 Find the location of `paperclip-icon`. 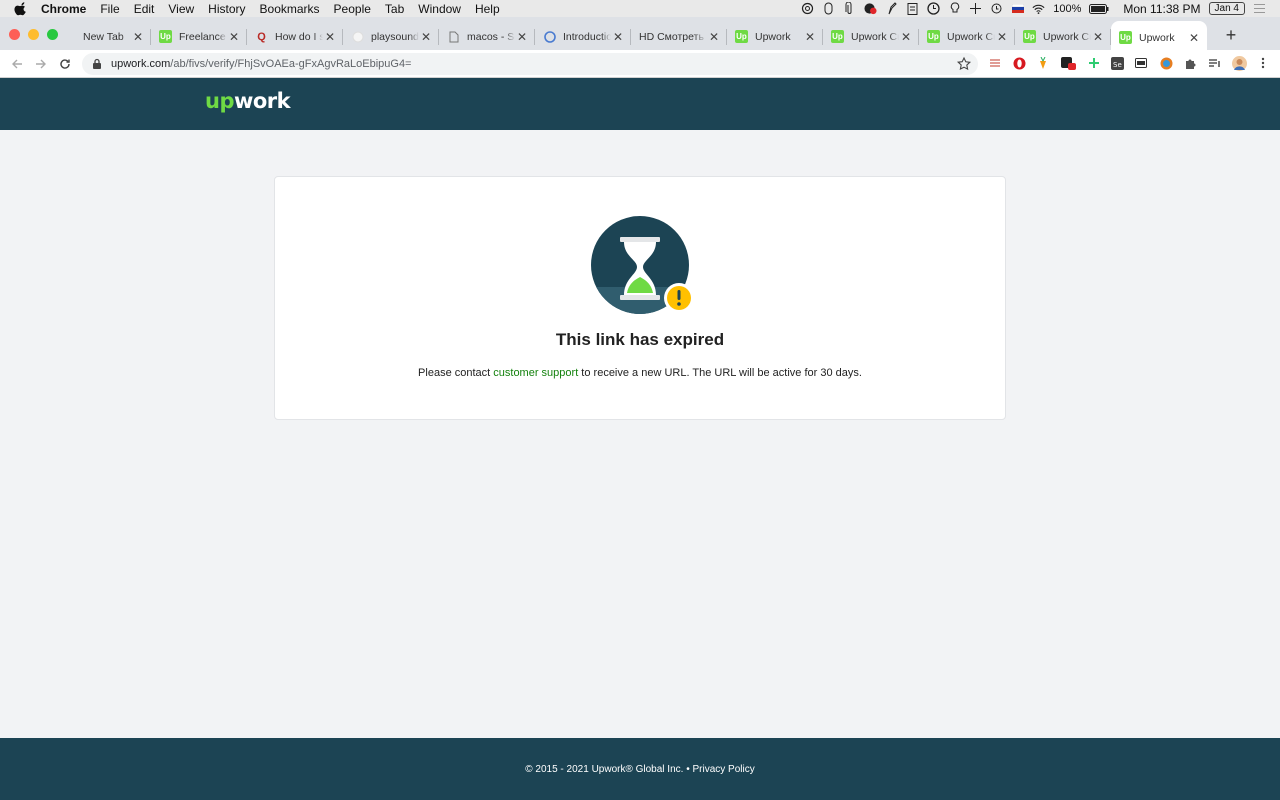

paperclip-icon is located at coordinates (849, 8).